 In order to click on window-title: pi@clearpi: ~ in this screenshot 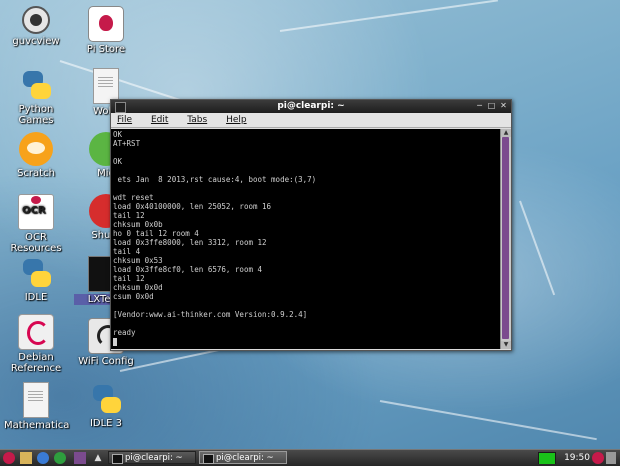, I will do `click(311, 106)`.